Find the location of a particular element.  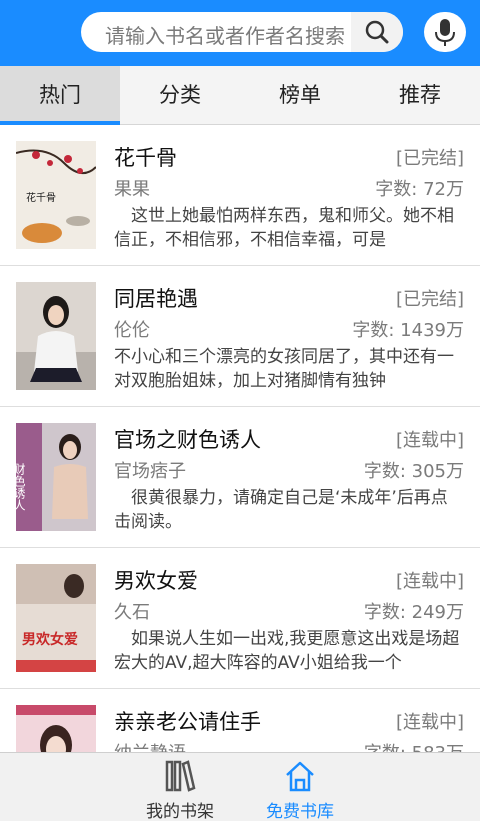

tab-category: 分类 is located at coordinates (180, 95).